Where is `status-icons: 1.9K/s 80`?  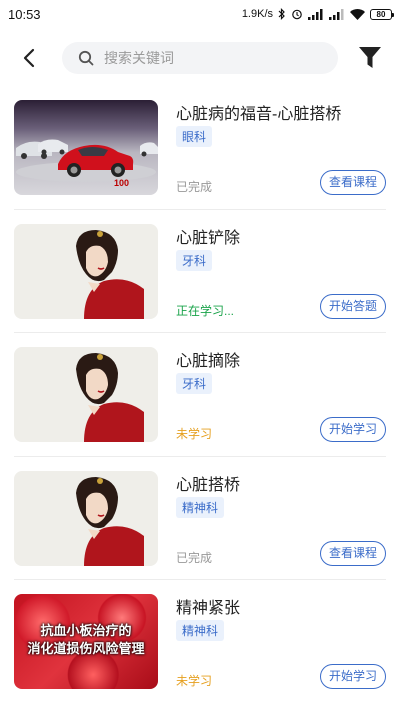 status-icons: 1.9K/s 80 is located at coordinates (317, 14).